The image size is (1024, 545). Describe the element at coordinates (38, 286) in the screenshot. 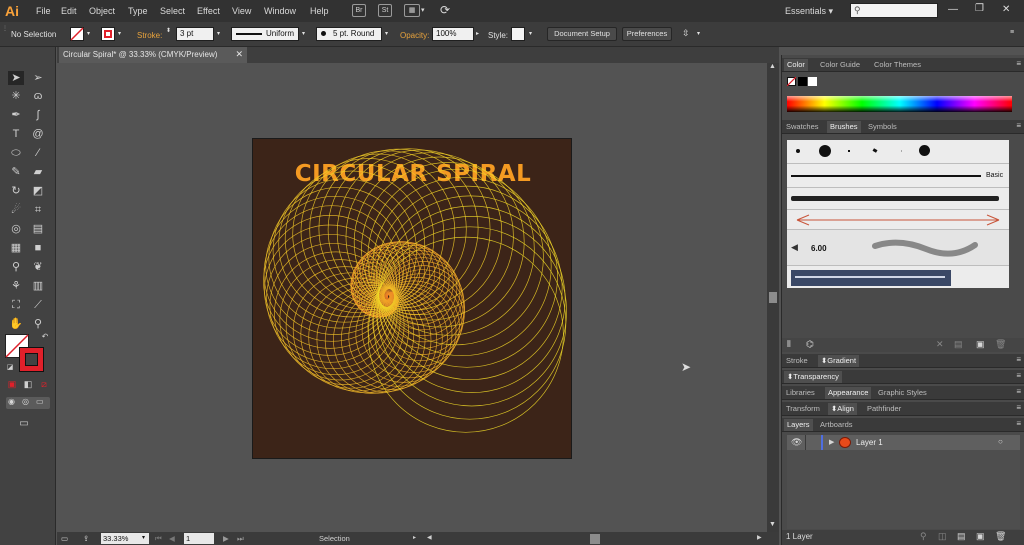

I see `column-graph-tool-icon: ▥` at that location.